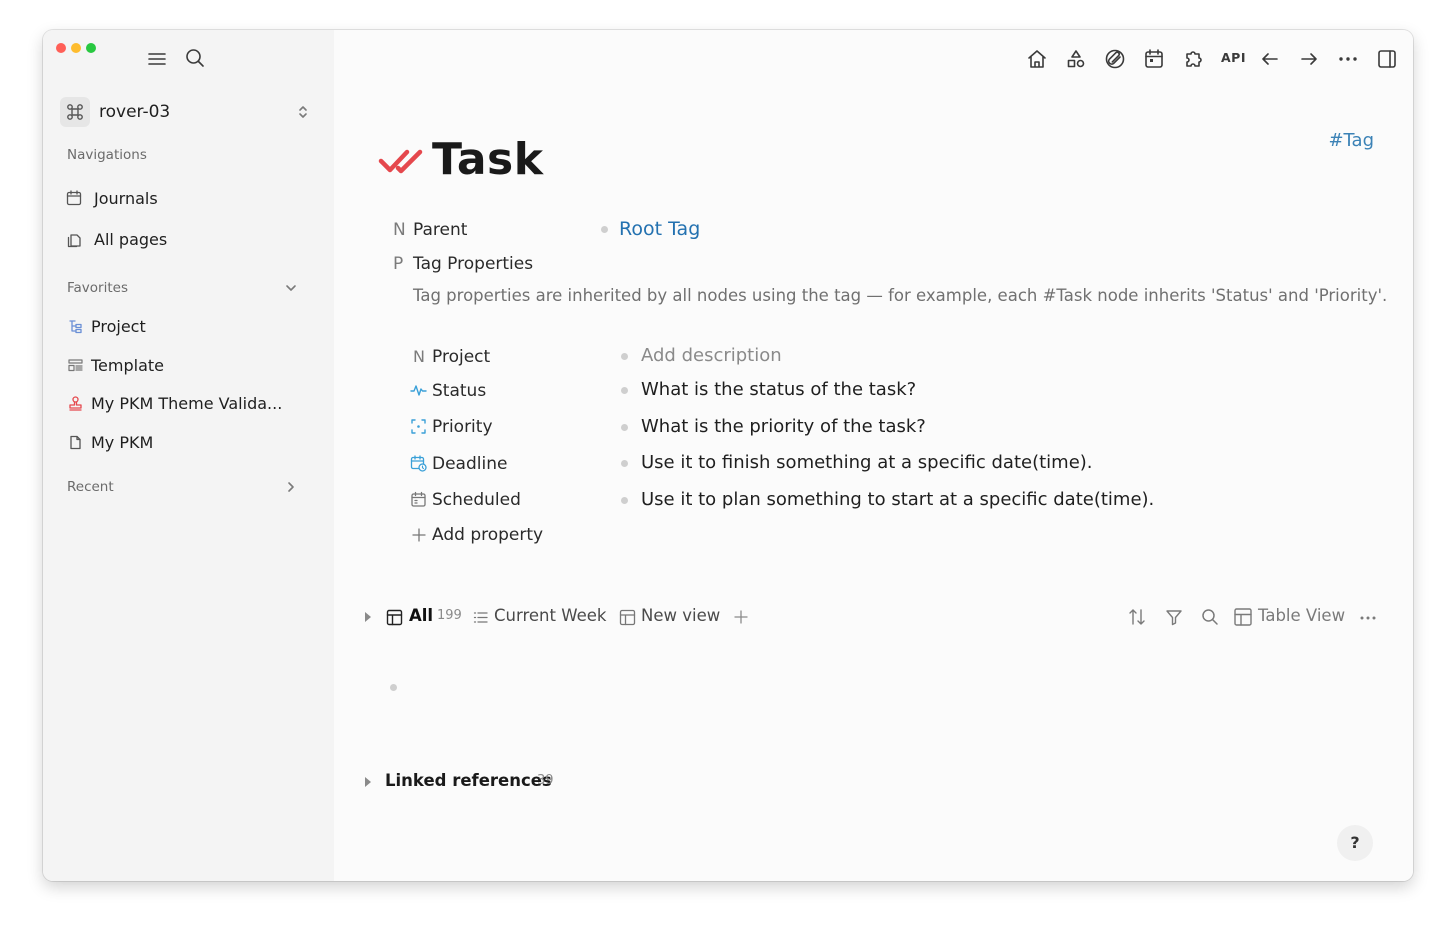 The height and width of the screenshot is (938, 1456). Describe the element at coordinates (469, 464) in the screenshot. I see `tag-prop-deadline: Deadline` at that location.